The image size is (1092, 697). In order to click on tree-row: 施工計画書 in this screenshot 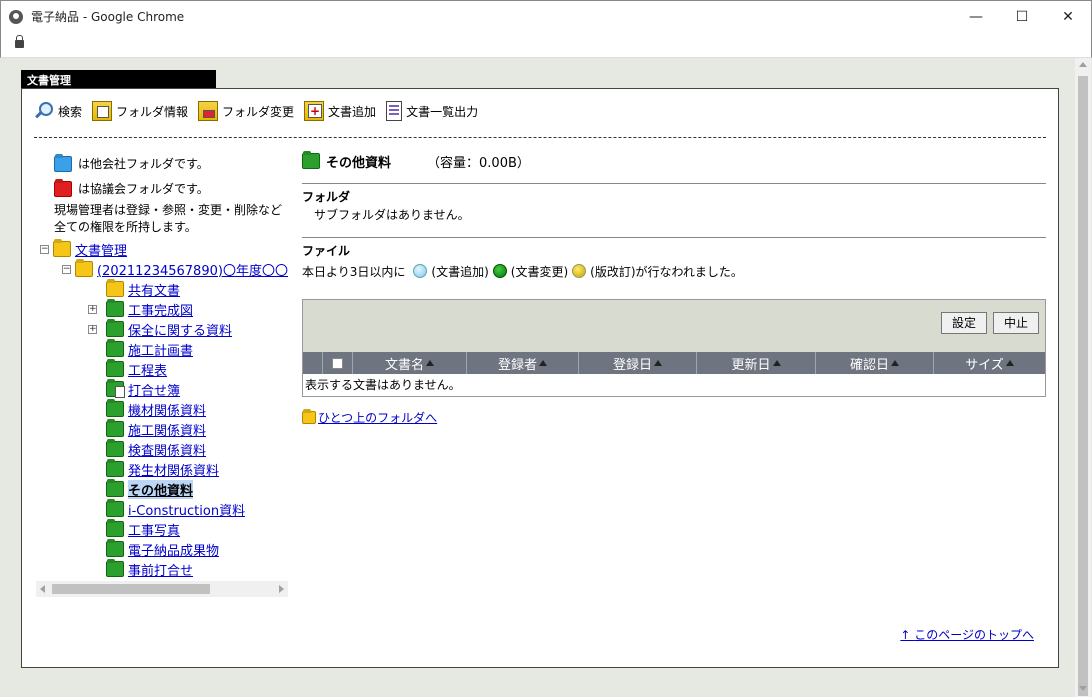, I will do `click(149, 349)`.